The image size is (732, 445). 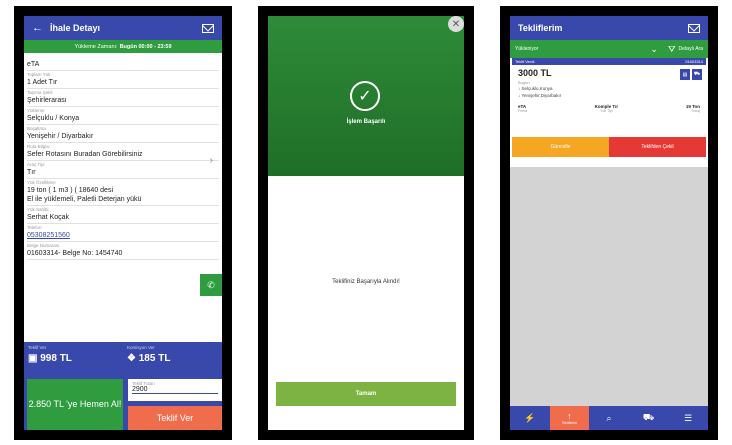 I want to click on money-icon: ❖, so click(x=133, y=358).